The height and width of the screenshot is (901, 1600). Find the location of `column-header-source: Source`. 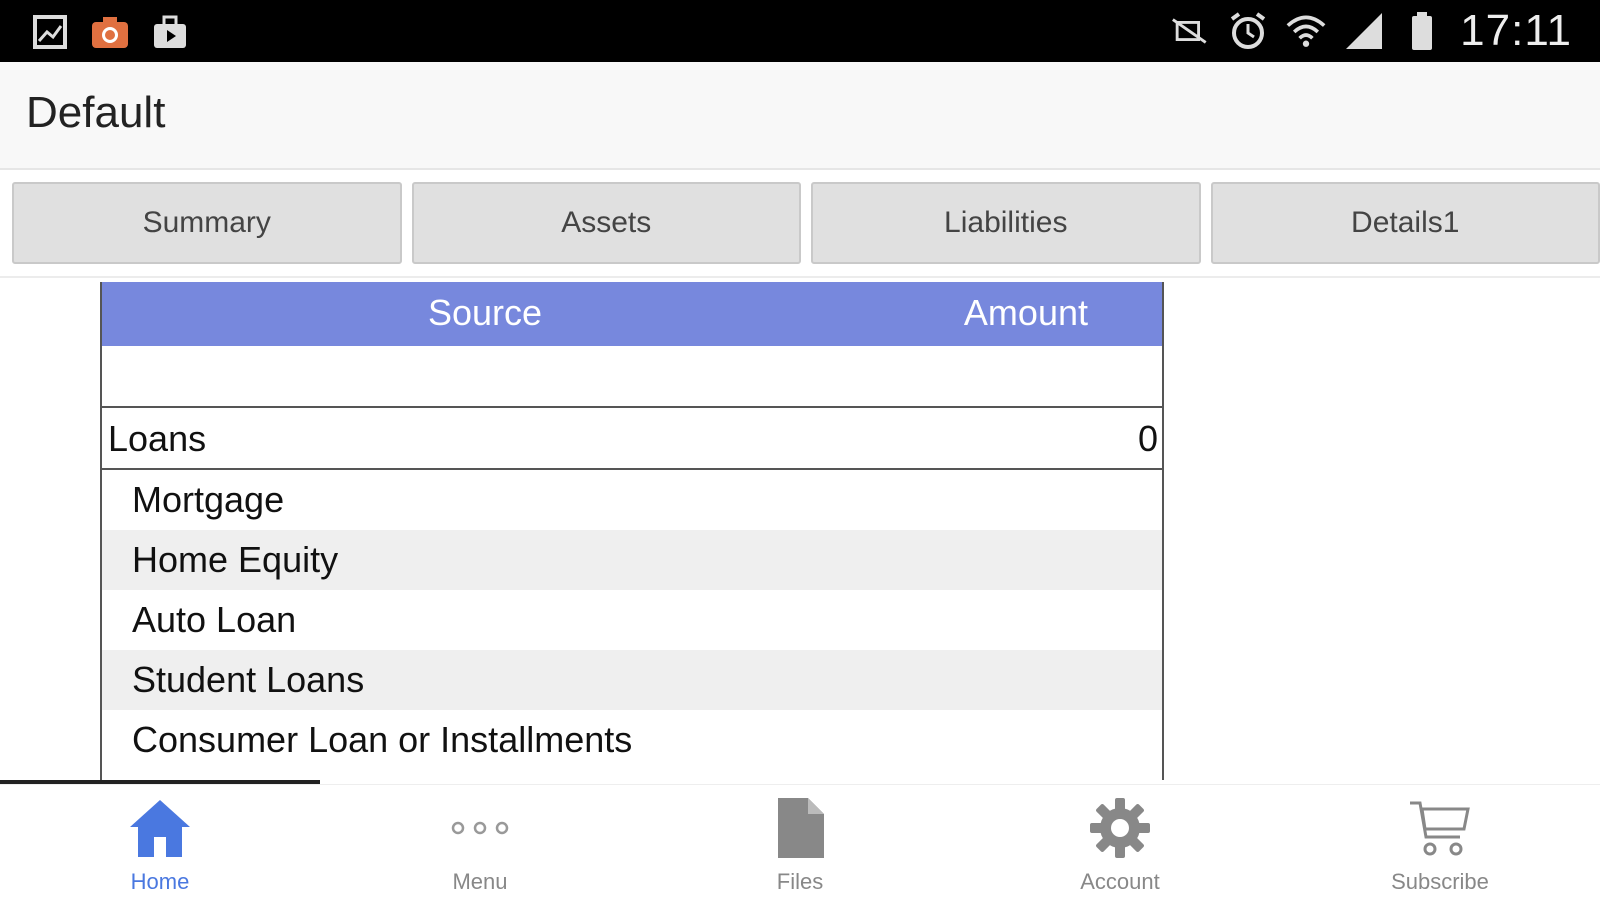

column-header-source: Source is located at coordinates (485, 313).